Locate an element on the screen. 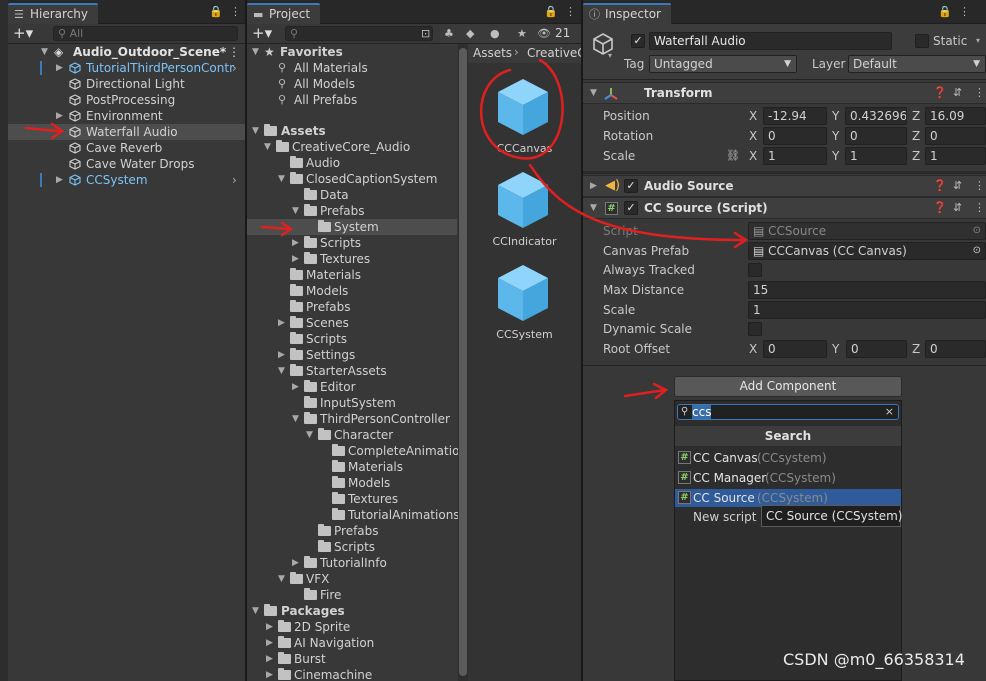 The height and width of the screenshot is (681, 986). red-arrow-hierarchy is located at coordinates (42, 129).